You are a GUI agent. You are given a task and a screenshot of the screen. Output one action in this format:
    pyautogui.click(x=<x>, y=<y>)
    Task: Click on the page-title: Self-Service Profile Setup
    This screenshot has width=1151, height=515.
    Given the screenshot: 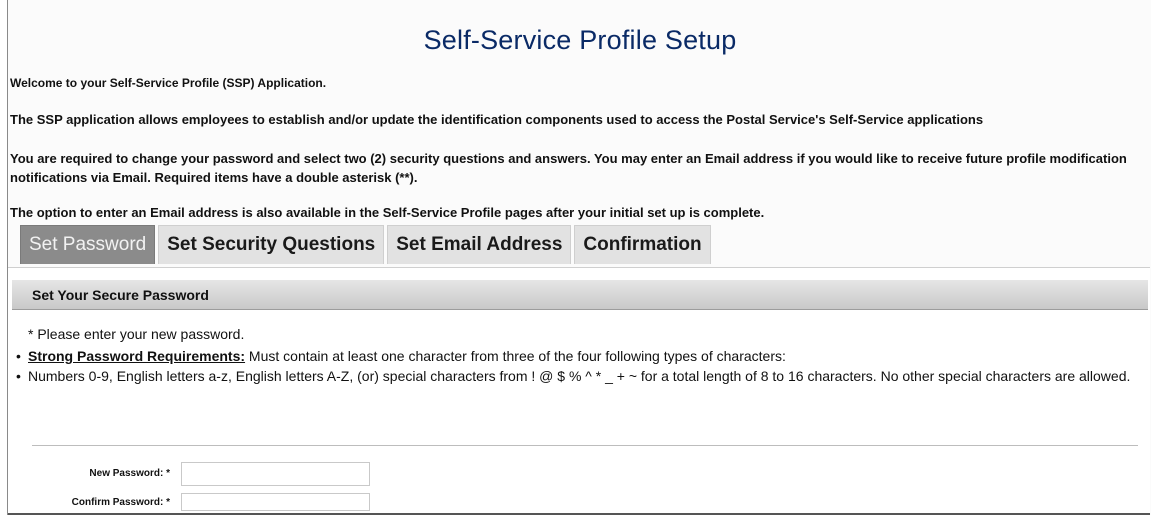 What is the action you would take?
    pyautogui.click(x=580, y=40)
    